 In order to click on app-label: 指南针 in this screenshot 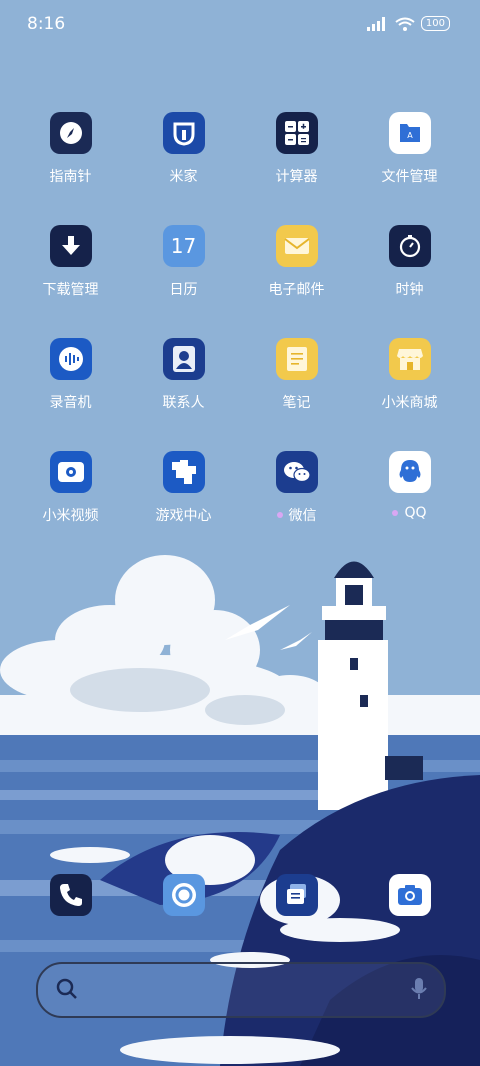, I will do `click(70, 176)`.